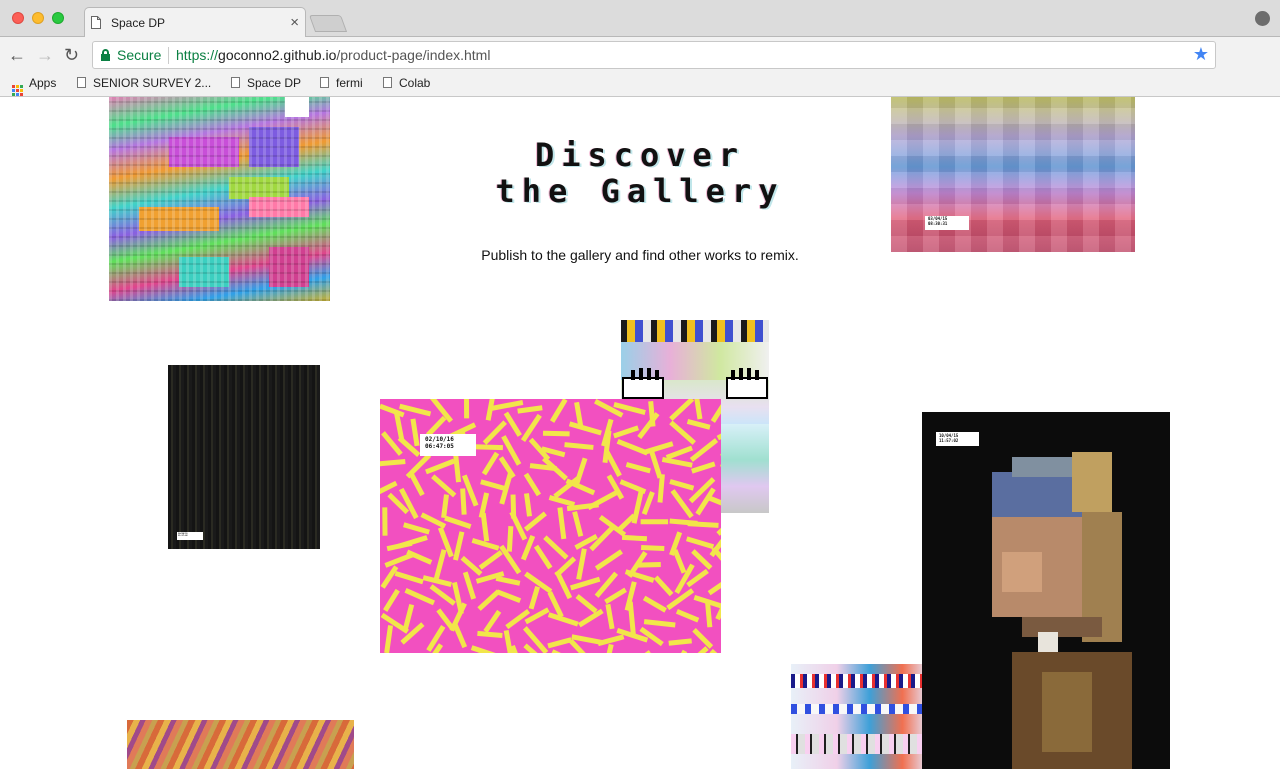 The image size is (1280, 769). Describe the element at coordinates (17, 55) in the screenshot. I see `back-icon: ←` at that location.